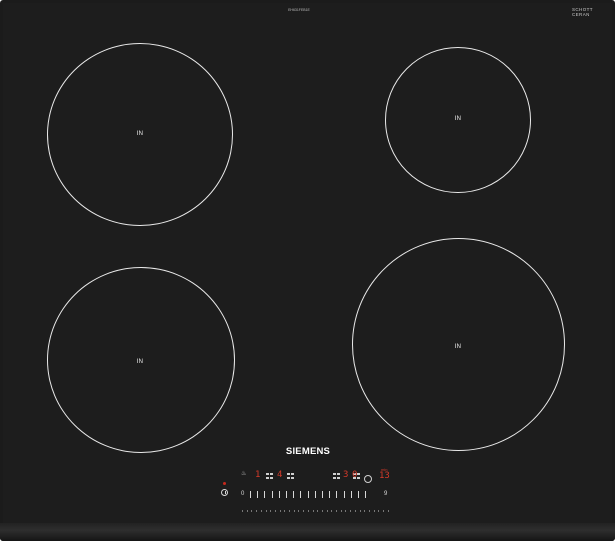 The width and height of the screenshot is (615, 541). Describe the element at coordinates (386, 494) in the screenshot. I see `slider-max-label: 9` at that location.